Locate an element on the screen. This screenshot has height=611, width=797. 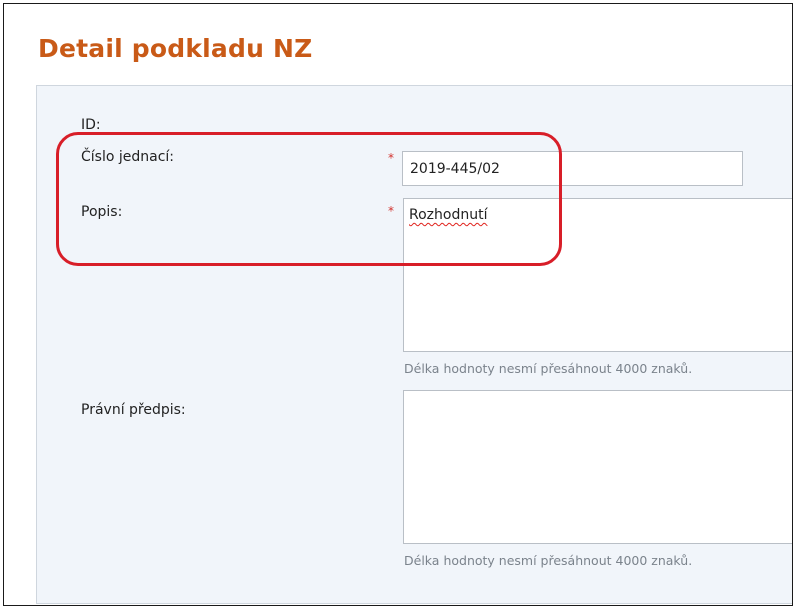
description-required-mark: * is located at coordinates (391, 211).